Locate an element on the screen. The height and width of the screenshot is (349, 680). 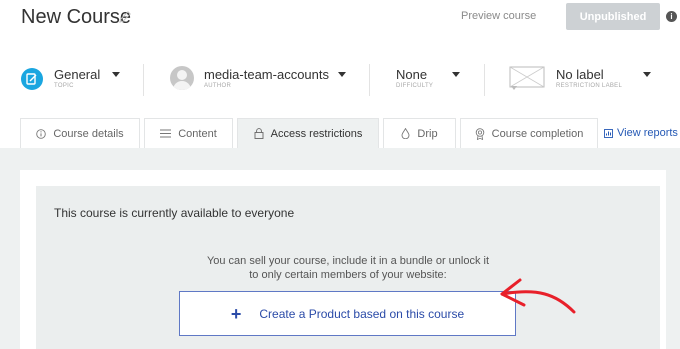
tab-content: Content is located at coordinates (188, 133).